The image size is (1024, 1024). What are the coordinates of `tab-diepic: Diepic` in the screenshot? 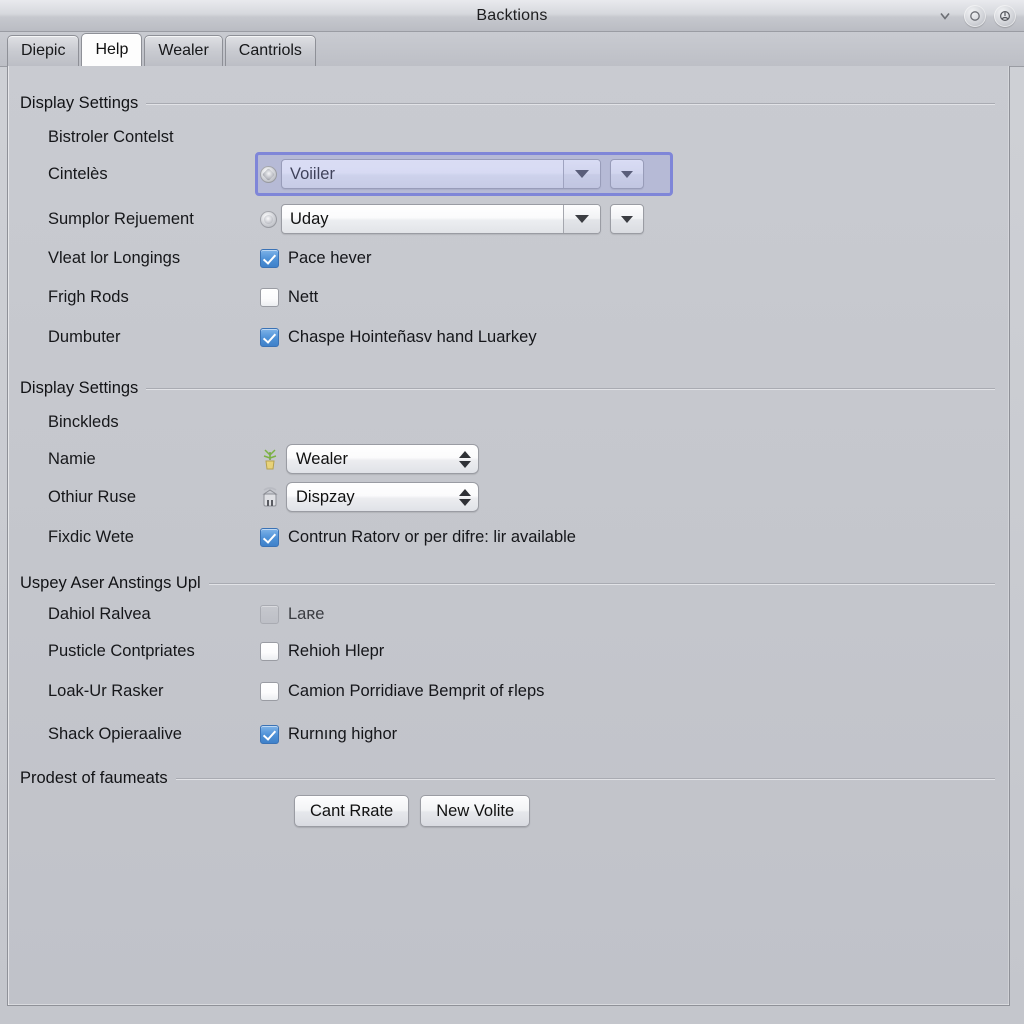 It's located at (43, 50).